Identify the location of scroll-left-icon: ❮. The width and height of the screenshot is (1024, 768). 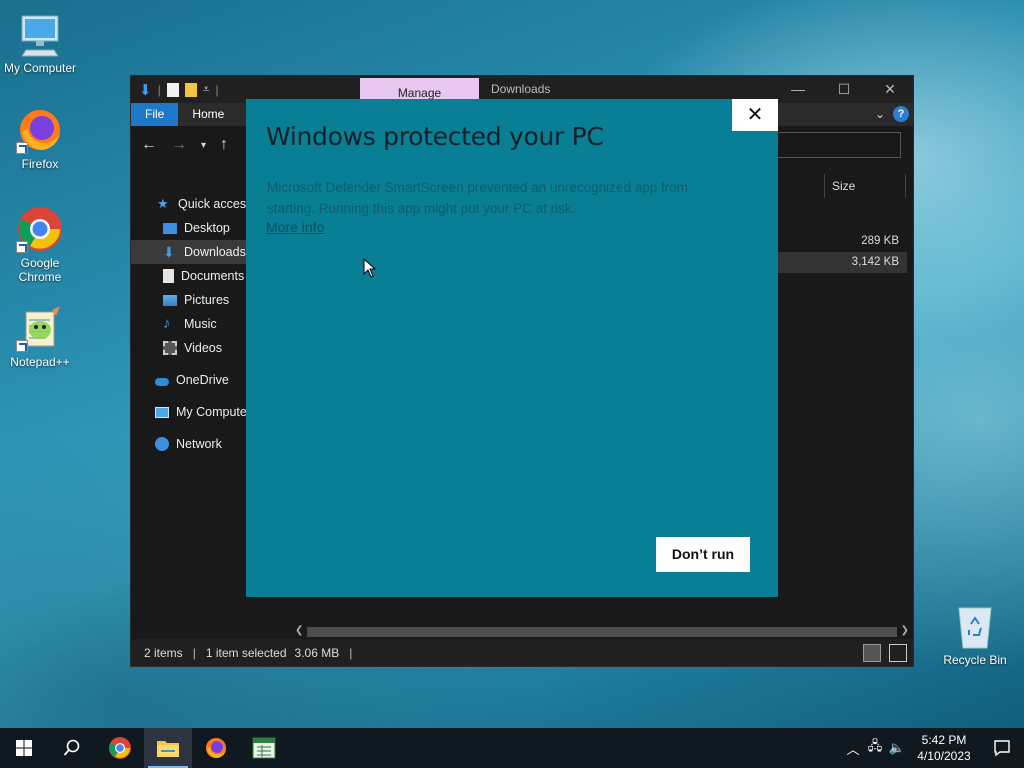
(299, 630).